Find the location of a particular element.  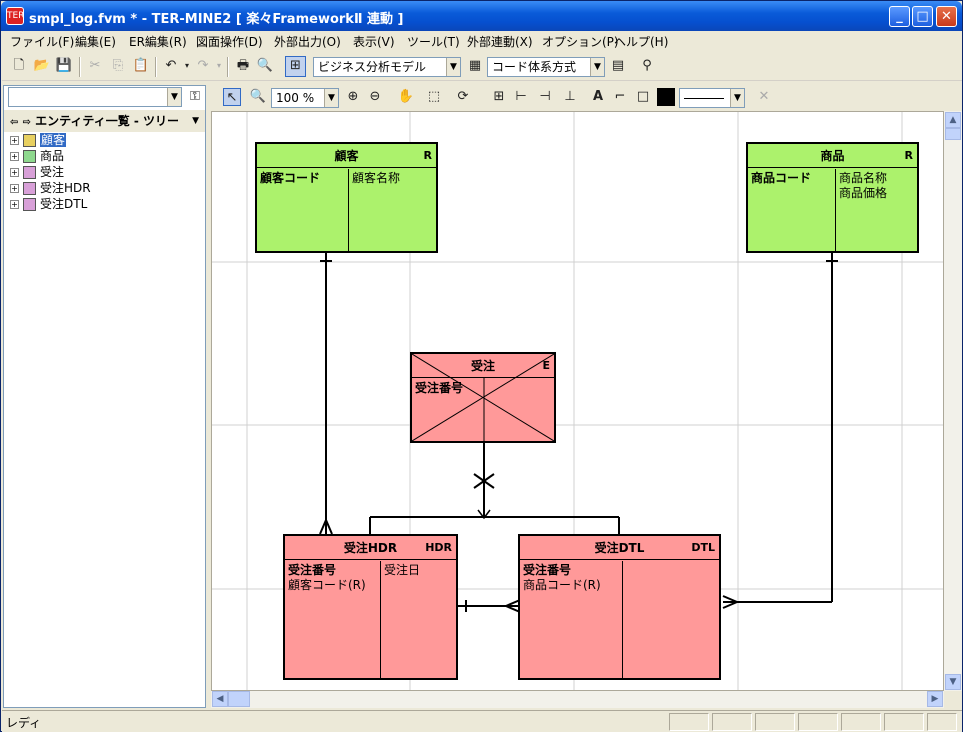

text-tool-icon: A is located at coordinates (598, 97).